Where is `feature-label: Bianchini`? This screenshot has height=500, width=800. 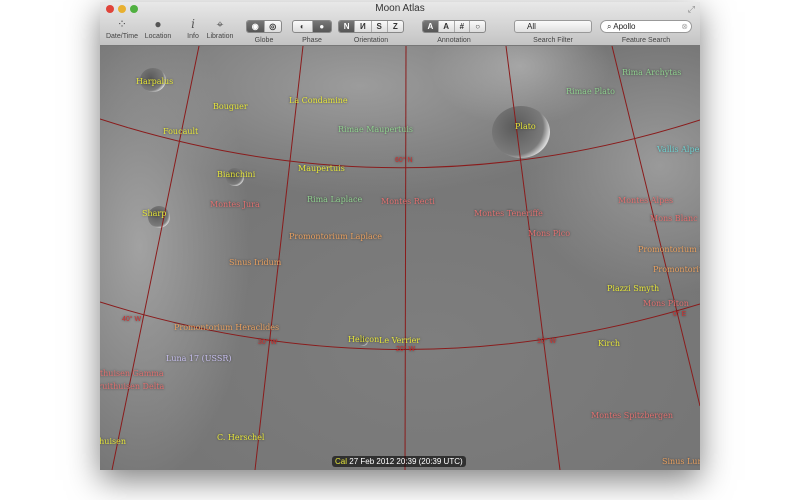 feature-label: Bianchini is located at coordinates (236, 174).